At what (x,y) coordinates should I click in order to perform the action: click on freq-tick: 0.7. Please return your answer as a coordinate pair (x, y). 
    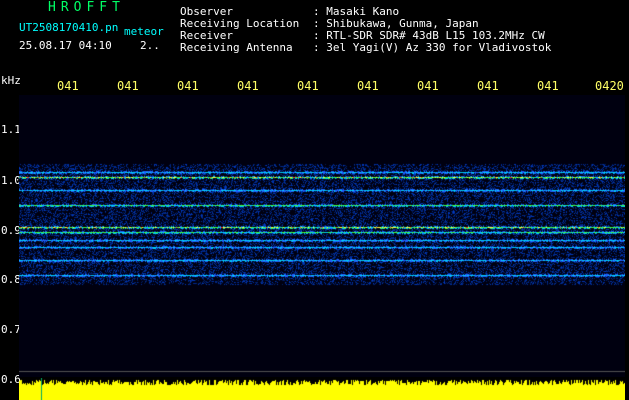
    Looking at the image, I should click on (11, 329).